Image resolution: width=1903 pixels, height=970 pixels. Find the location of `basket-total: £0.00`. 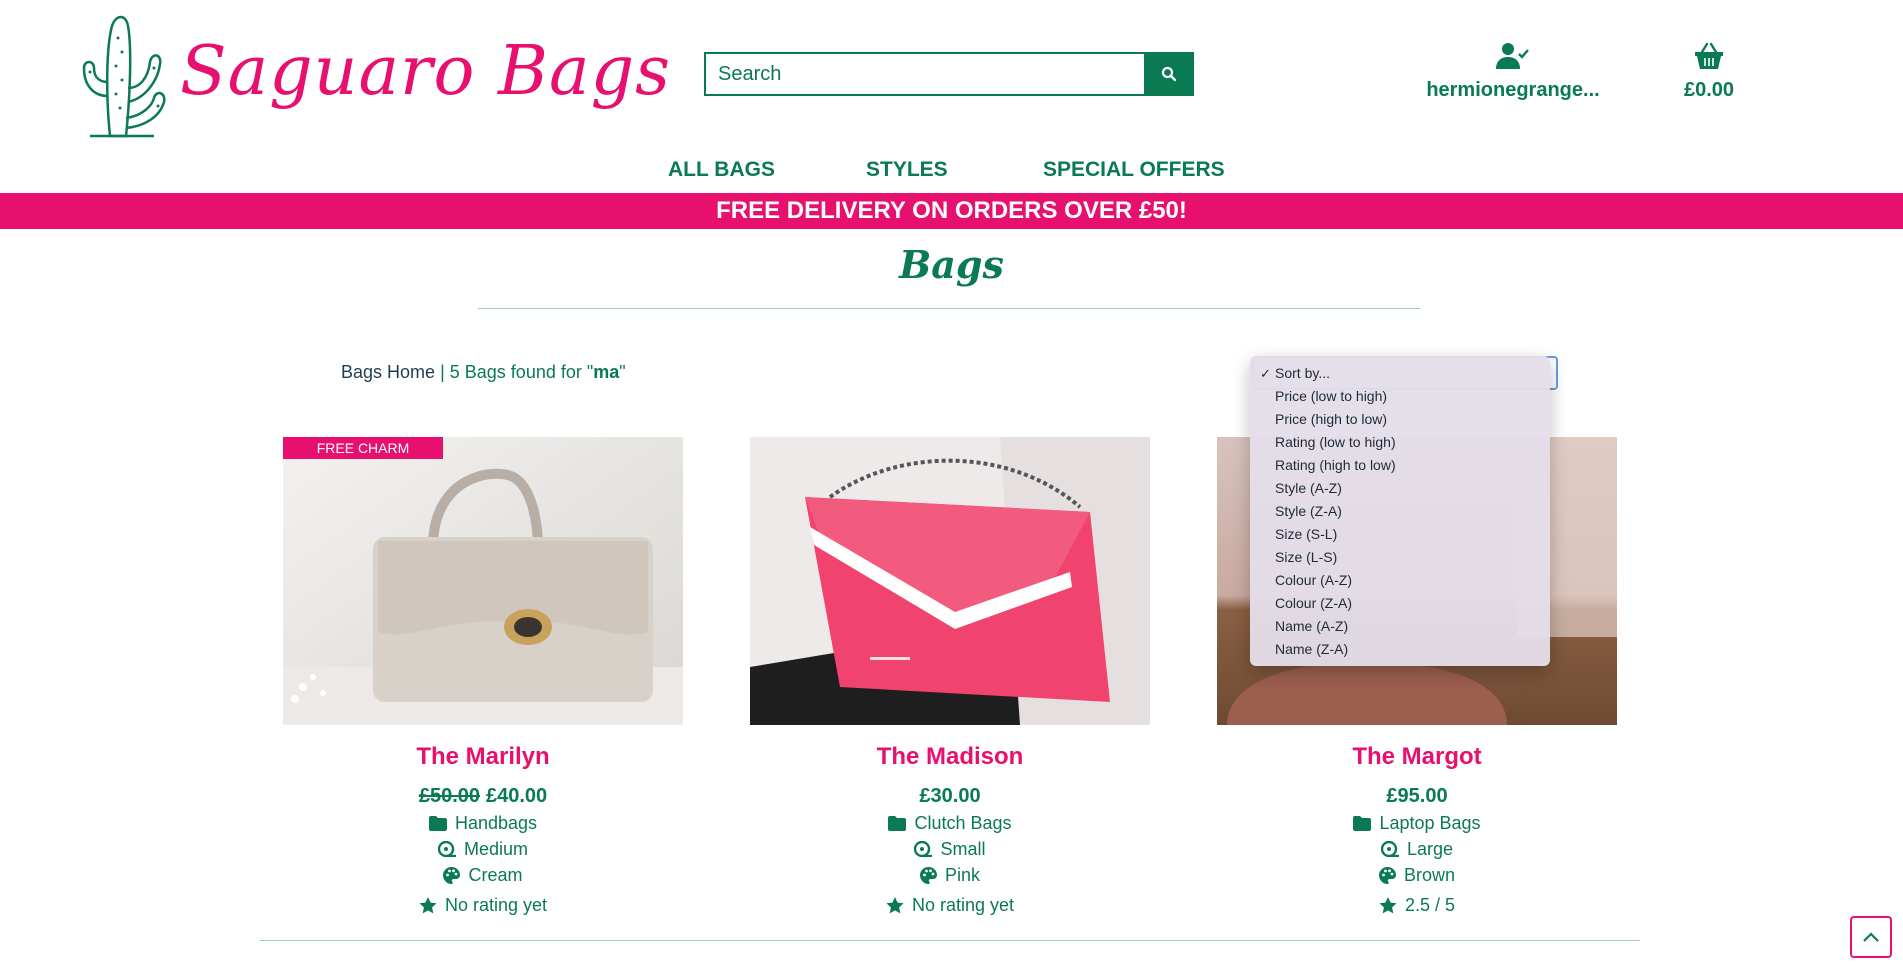

basket-total: £0.00 is located at coordinates (1709, 90).